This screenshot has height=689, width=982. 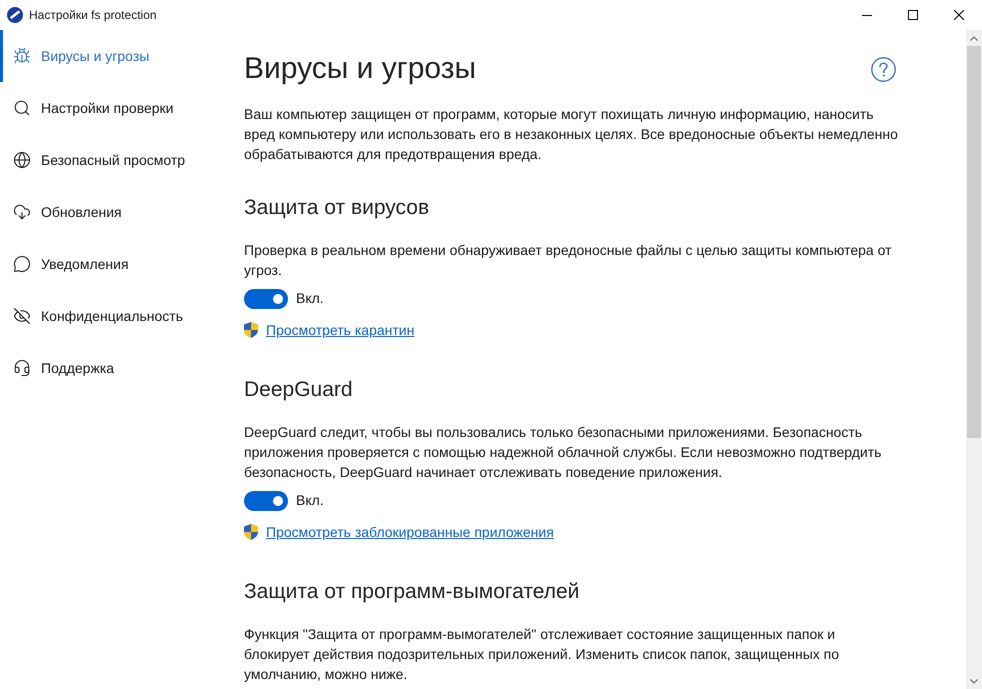 What do you see at coordinates (87, 108) in the screenshot?
I see `sidebar-item: Настройки проверки` at bounding box center [87, 108].